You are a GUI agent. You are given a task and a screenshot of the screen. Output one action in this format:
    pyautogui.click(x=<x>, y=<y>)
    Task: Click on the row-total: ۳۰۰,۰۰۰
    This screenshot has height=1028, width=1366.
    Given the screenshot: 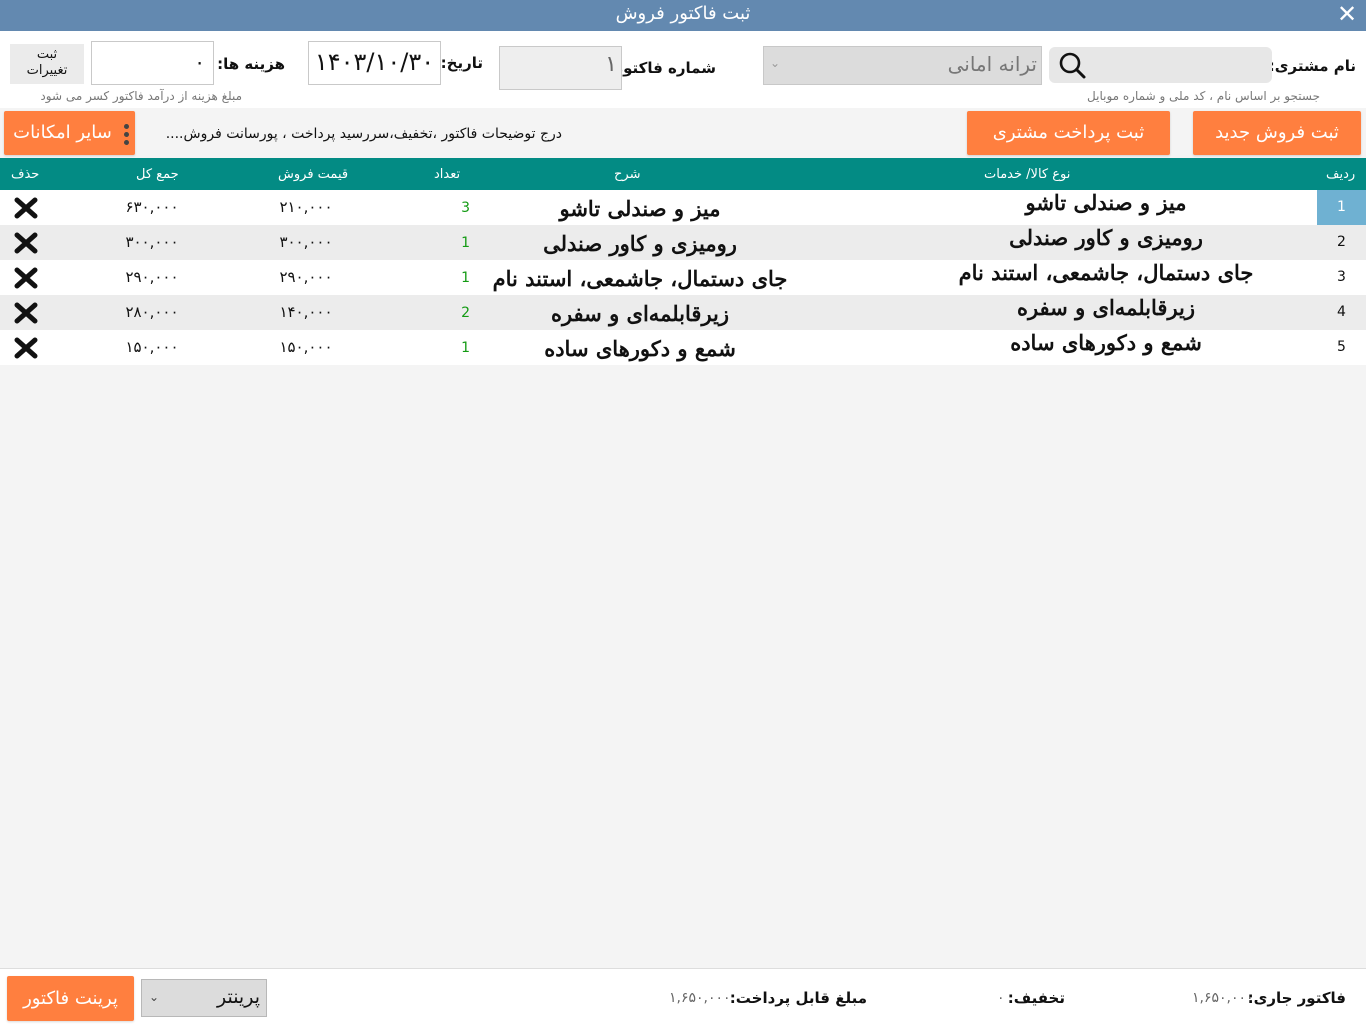 What is the action you would take?
    pyautogui.click(x=152, y=242)
    